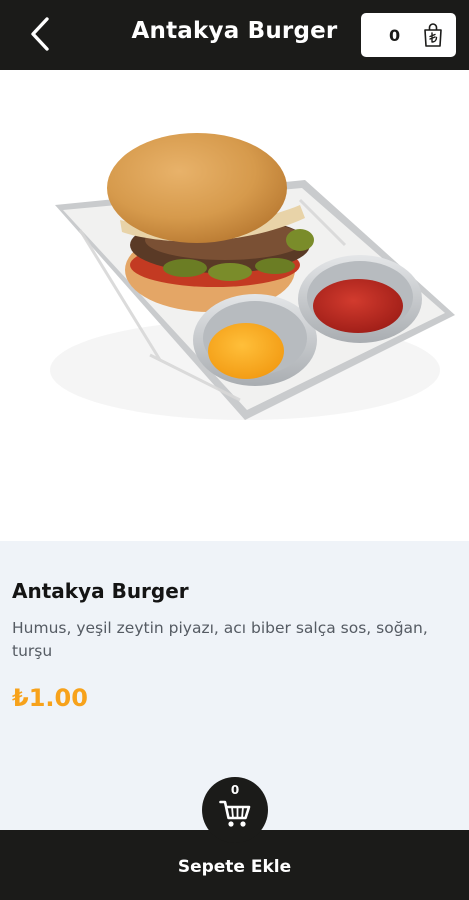  I want to click on floating-cart-button: 0, so click(235, 810).